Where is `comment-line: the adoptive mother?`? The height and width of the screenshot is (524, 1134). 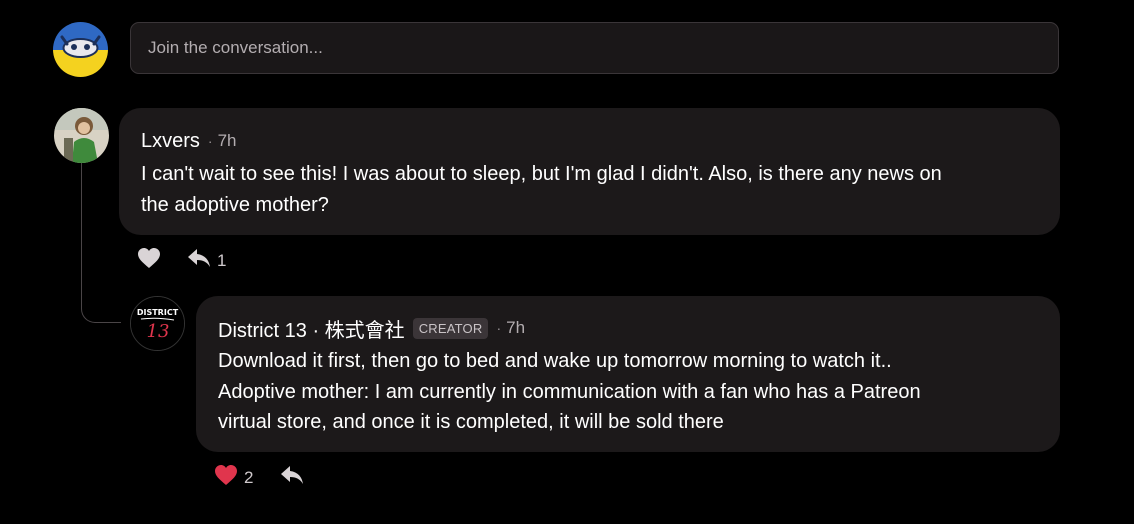 comment-line: the adoptive mother? is located at coordinates (235, 204).